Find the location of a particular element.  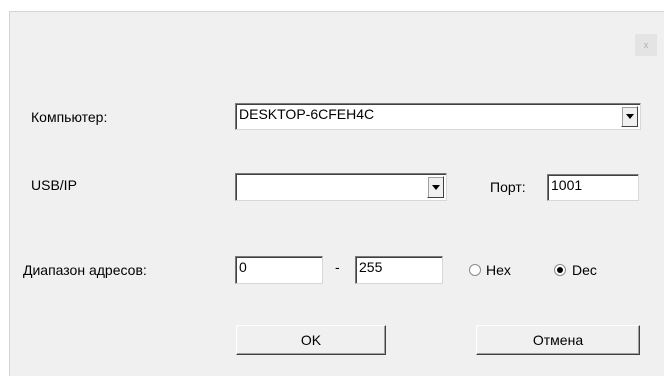

hex-label: Hex is located at coordinates (498, 270).